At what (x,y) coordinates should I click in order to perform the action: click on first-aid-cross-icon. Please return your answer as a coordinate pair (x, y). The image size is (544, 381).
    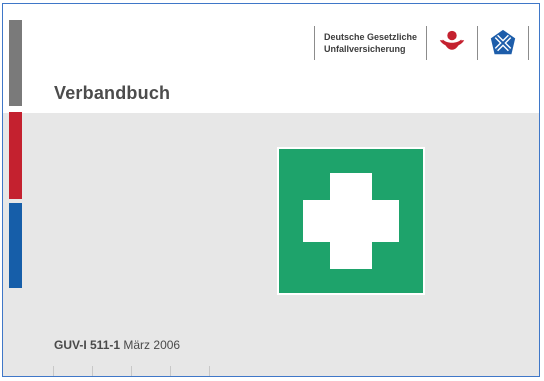
    Looking at the image, I should click on (351, 221).